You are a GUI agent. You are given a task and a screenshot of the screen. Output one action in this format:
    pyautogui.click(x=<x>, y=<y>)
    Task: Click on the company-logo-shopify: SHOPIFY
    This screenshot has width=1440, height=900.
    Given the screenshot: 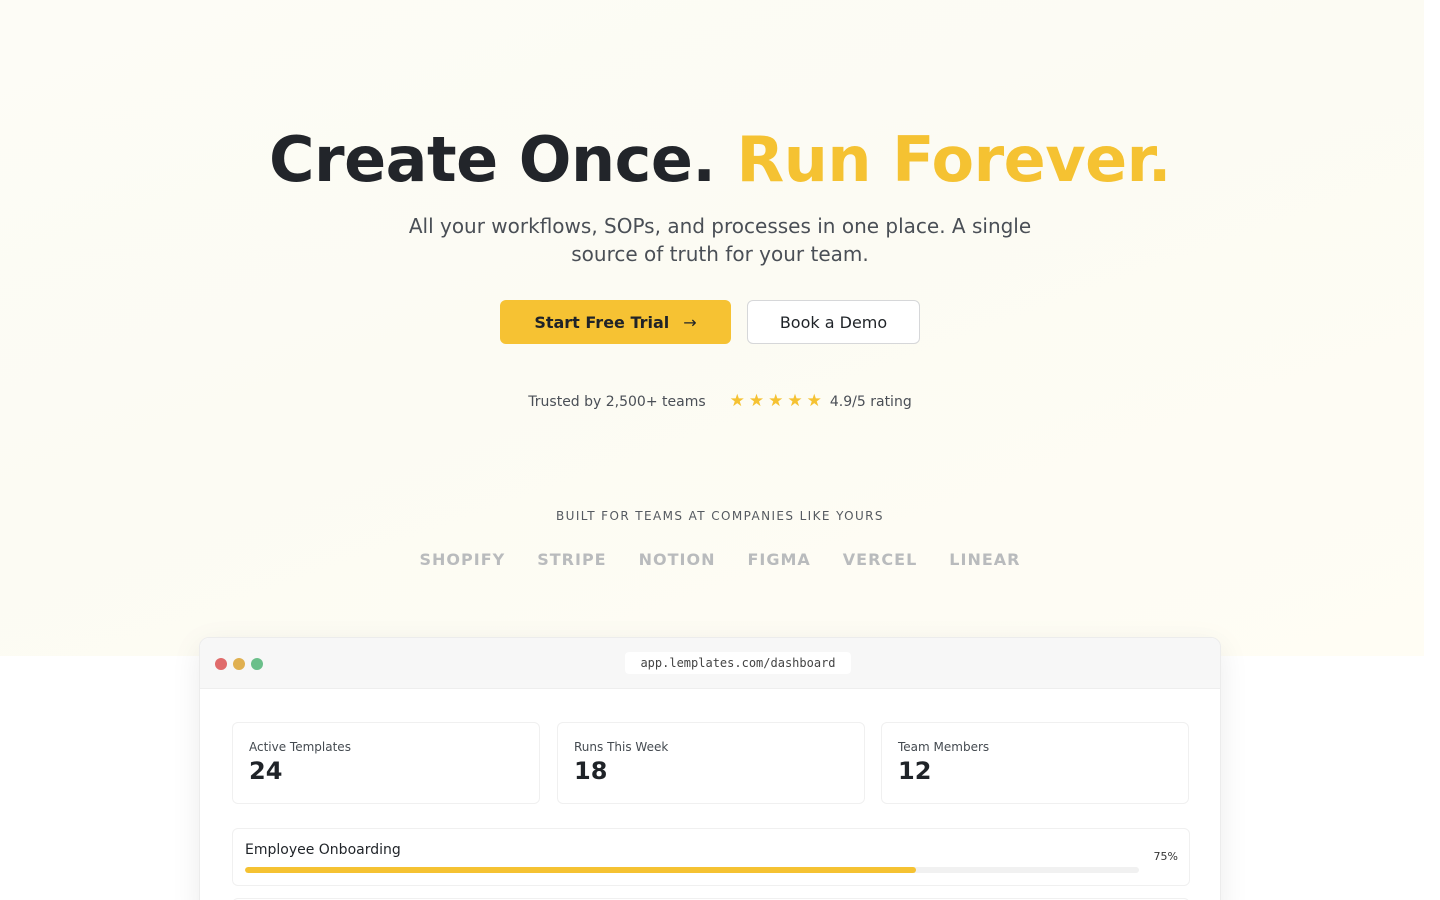 What is the action you would take?
    pyautogui.click(x=462, y=559)
    